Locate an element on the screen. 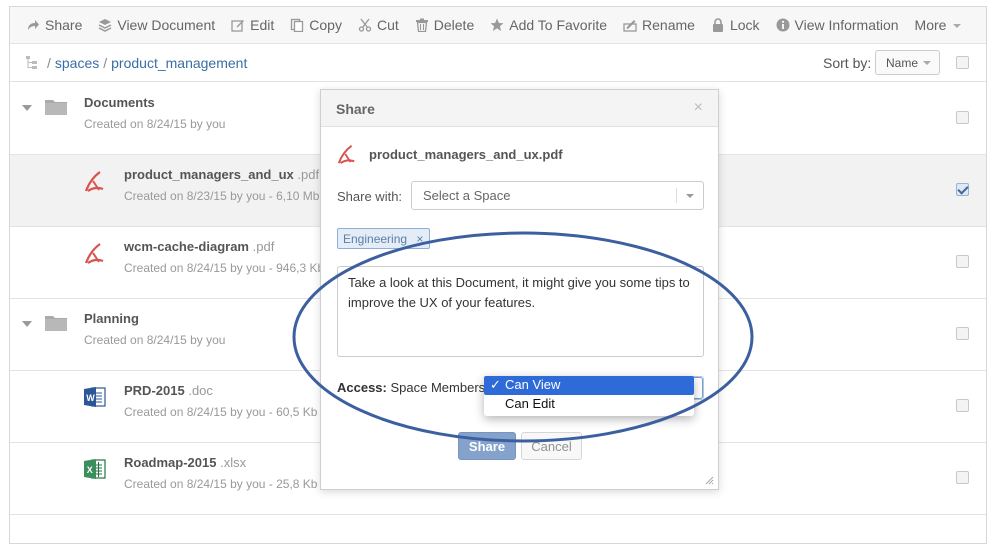 Image resolution: width=994 pixels, height=549 pixels. copy-action: Copy is located at coordinates (316, 25).